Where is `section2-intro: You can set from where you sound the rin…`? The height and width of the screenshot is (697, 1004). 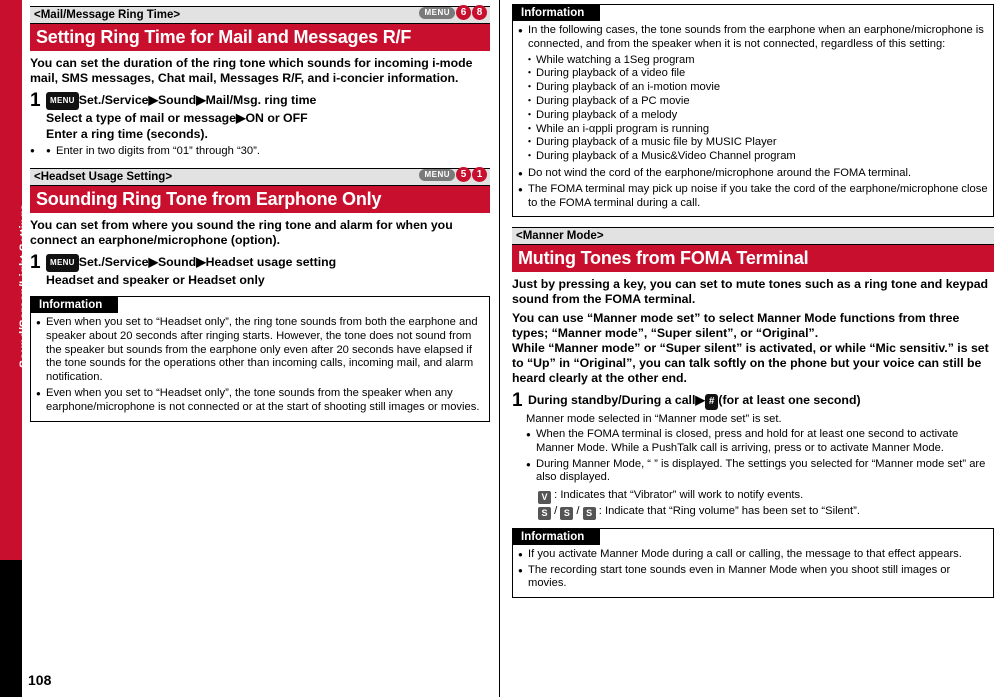 section2-intro: You can set from where you sound the rin… is located at coordinates (241, 232).